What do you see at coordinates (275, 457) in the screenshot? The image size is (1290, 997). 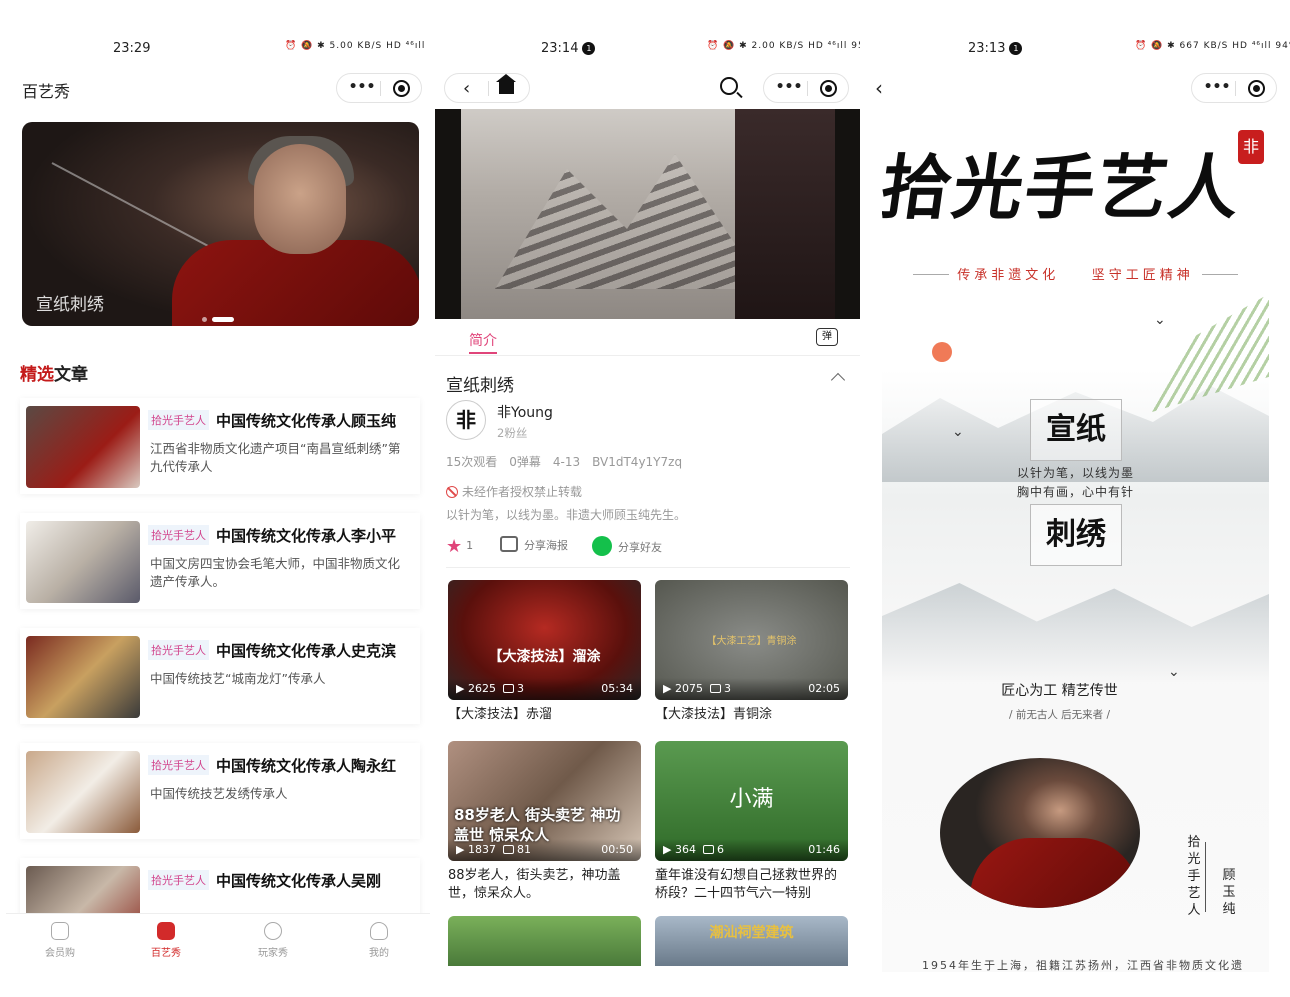 I see `article-desc: 江西省非物质文化遗产项目“南昌宣纸刺绣”第九代传承人` at bounding box center [275, 457].